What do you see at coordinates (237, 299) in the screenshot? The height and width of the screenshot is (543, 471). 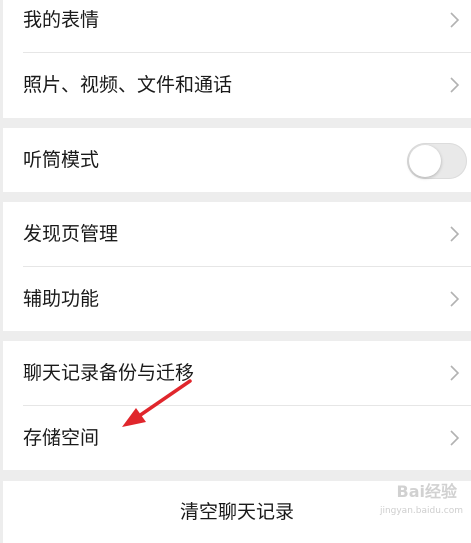 I see `row-accessibility: 辅助功能` at bounding box center [237, 299].